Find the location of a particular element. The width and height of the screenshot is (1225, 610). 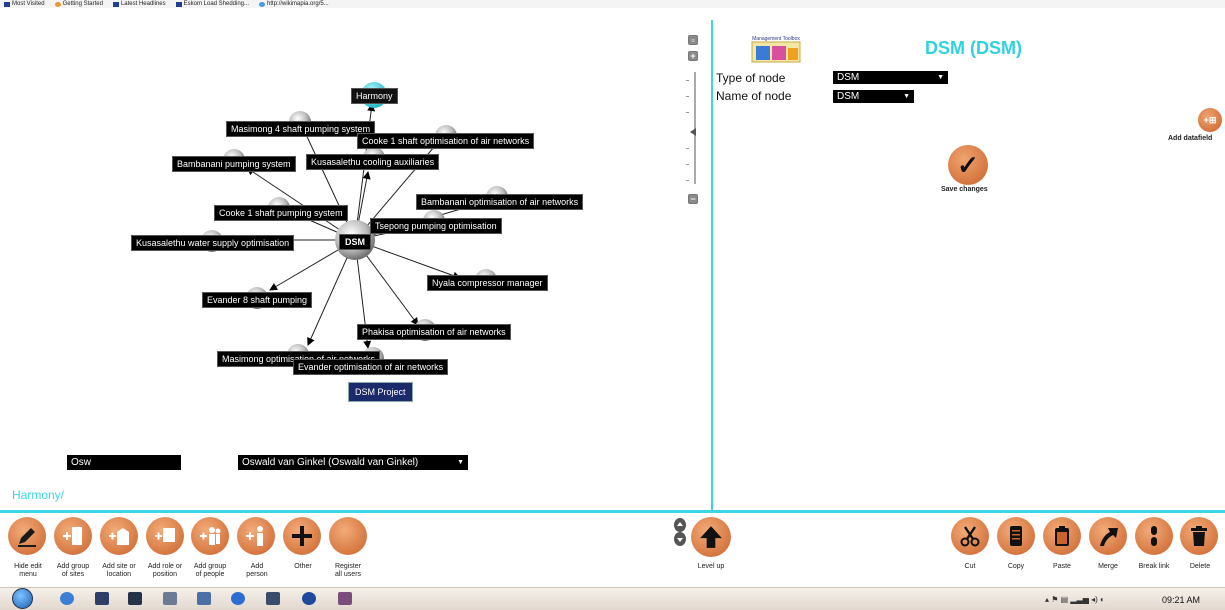

user-select-value: Oswald van Ginkel (Oswald van Ginkel) is located at coordinates (330, 462).